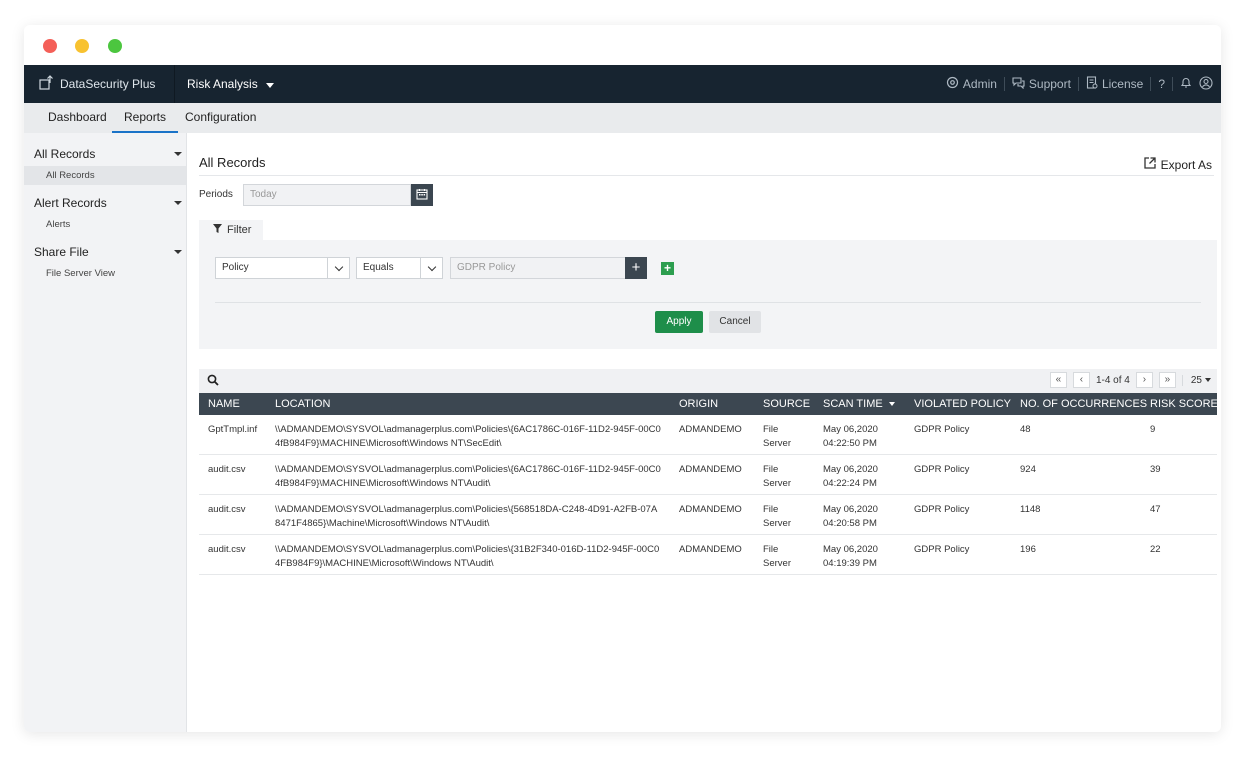 The height and width of the screenshot is (757, 1245). I want to click on column-header-violated-policy: VIOLATED POLICY, so click(958, 404).